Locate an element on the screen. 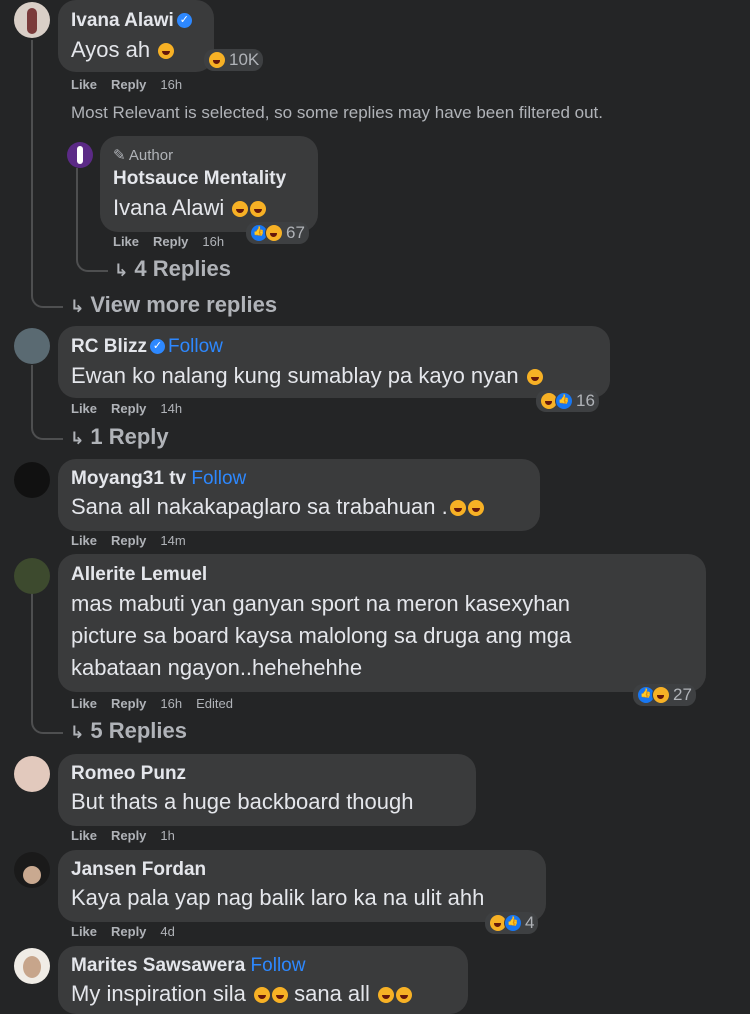  comment-text: My inspiration sila sana all is located at coordinates (242, 994).